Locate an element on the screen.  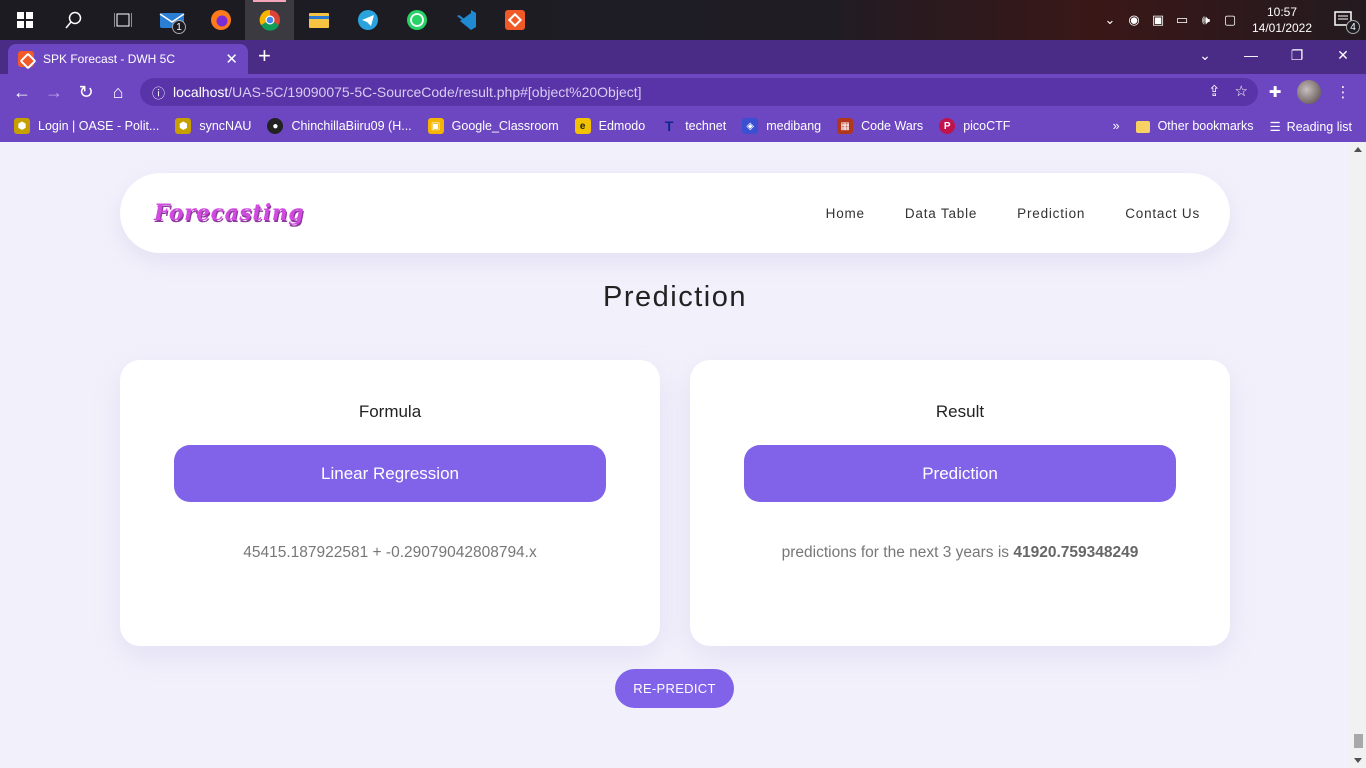
page-scrollbar is located at coordinates (1358, 455).